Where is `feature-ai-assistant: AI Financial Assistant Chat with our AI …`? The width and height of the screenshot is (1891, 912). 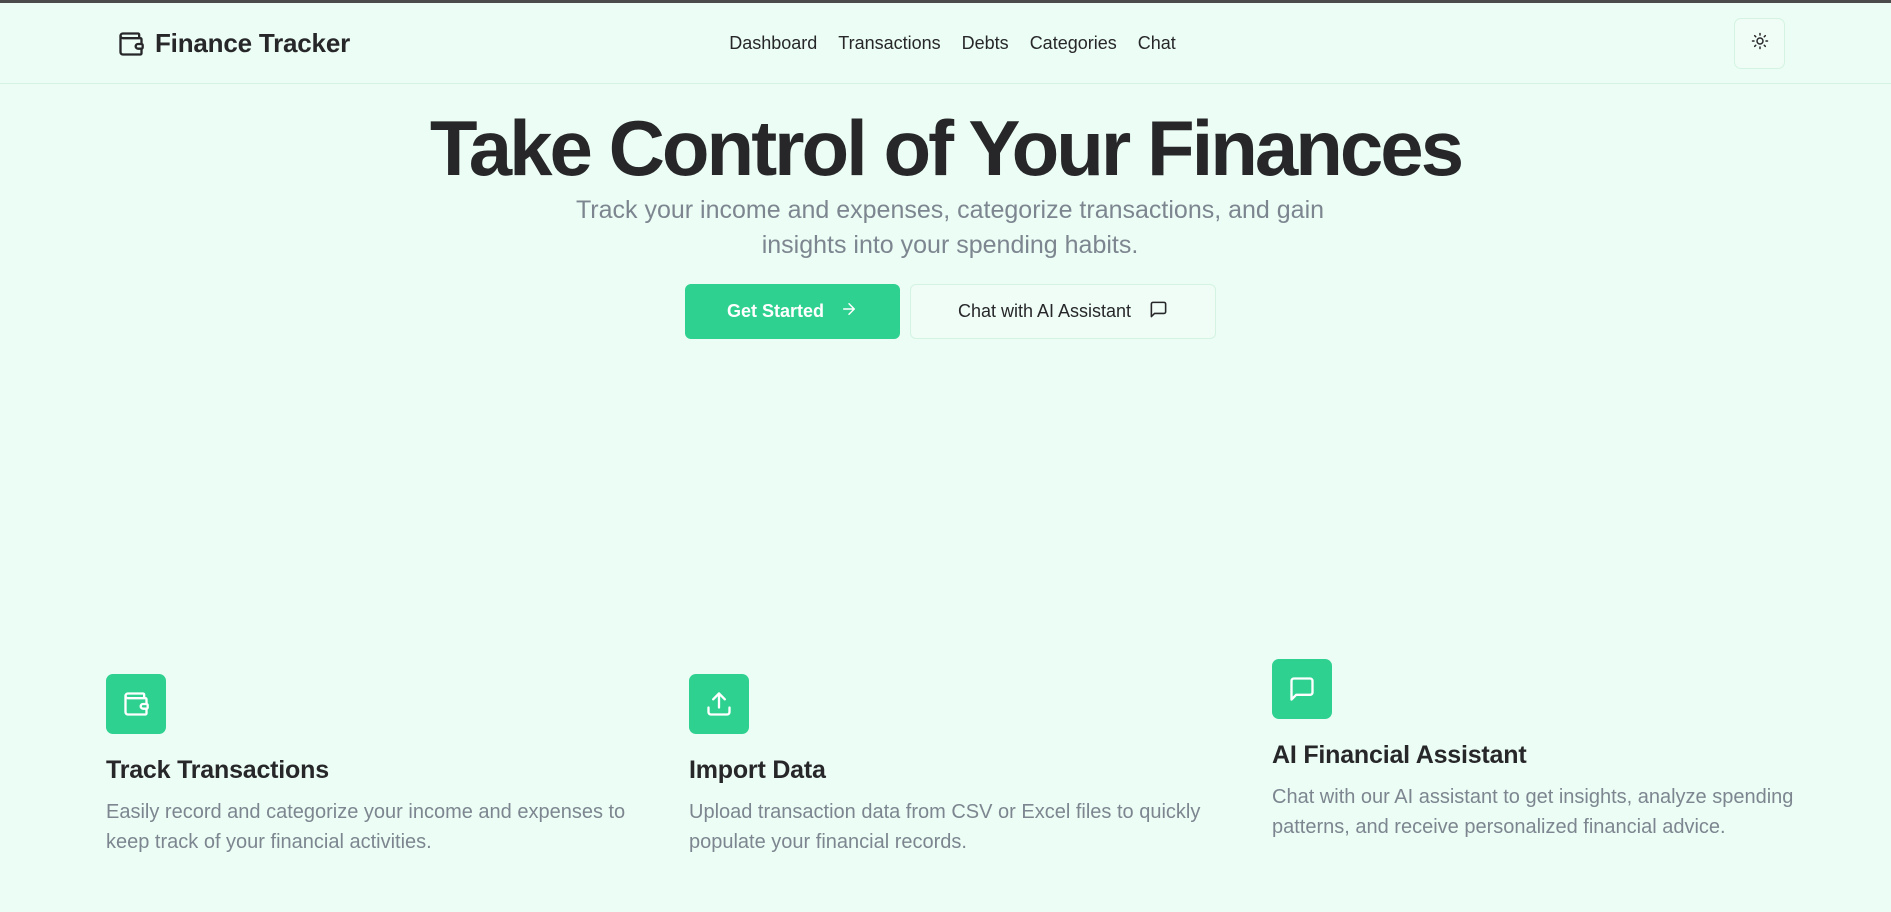
feature-ai-assistant: AI Financial Assistant Chat with our AI … is located at coordinates (1537, 750).